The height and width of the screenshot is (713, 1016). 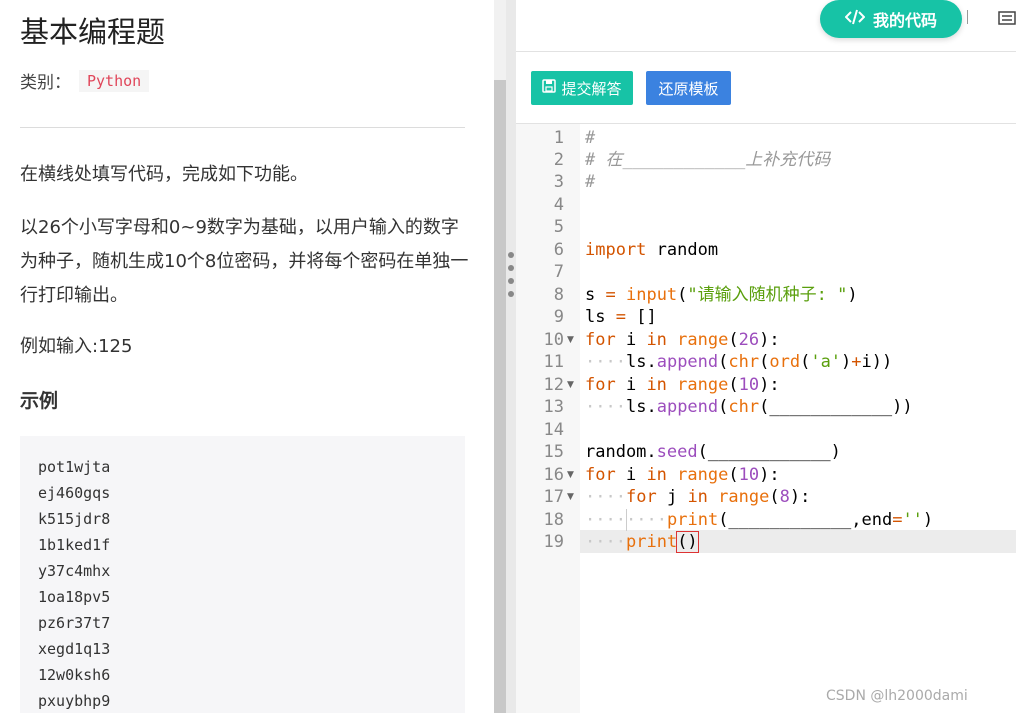 What do you see at coordinates (74, 493) in the screenshot?
I see `example-line: ej460gqs` at bounding box center [74, 493].